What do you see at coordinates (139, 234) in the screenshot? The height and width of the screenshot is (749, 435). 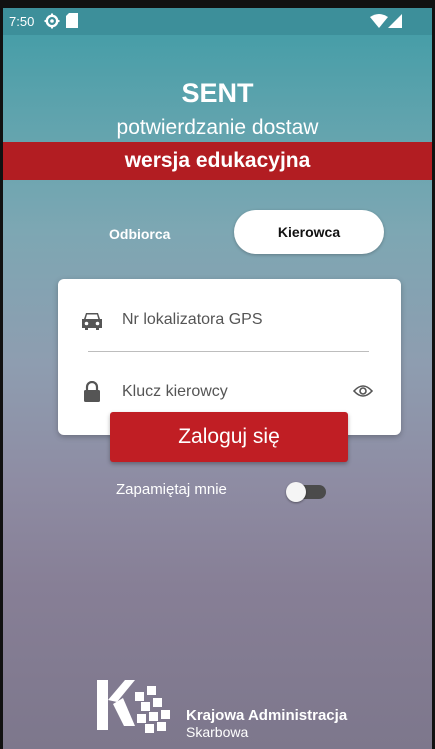 I see `role-option-receiver: Odbiorca` at bounding box center [139, 234].